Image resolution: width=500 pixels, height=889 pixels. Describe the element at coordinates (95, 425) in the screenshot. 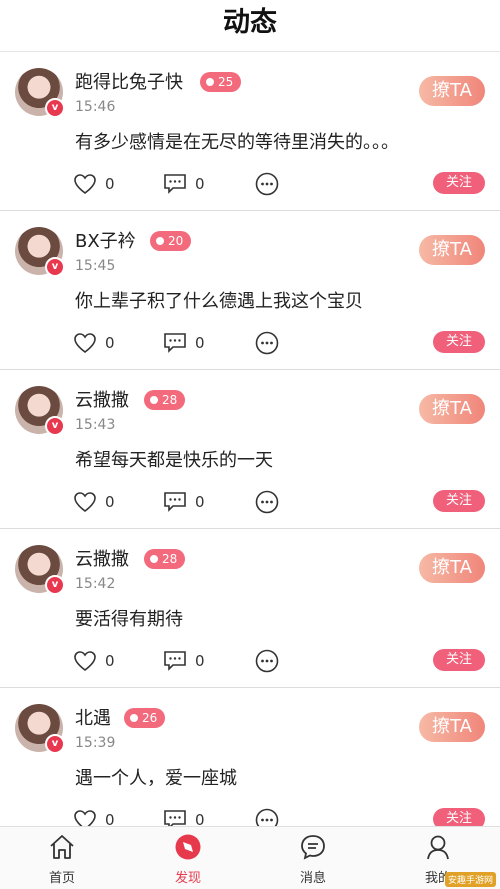

I see `post-time: 15:43` at that location.